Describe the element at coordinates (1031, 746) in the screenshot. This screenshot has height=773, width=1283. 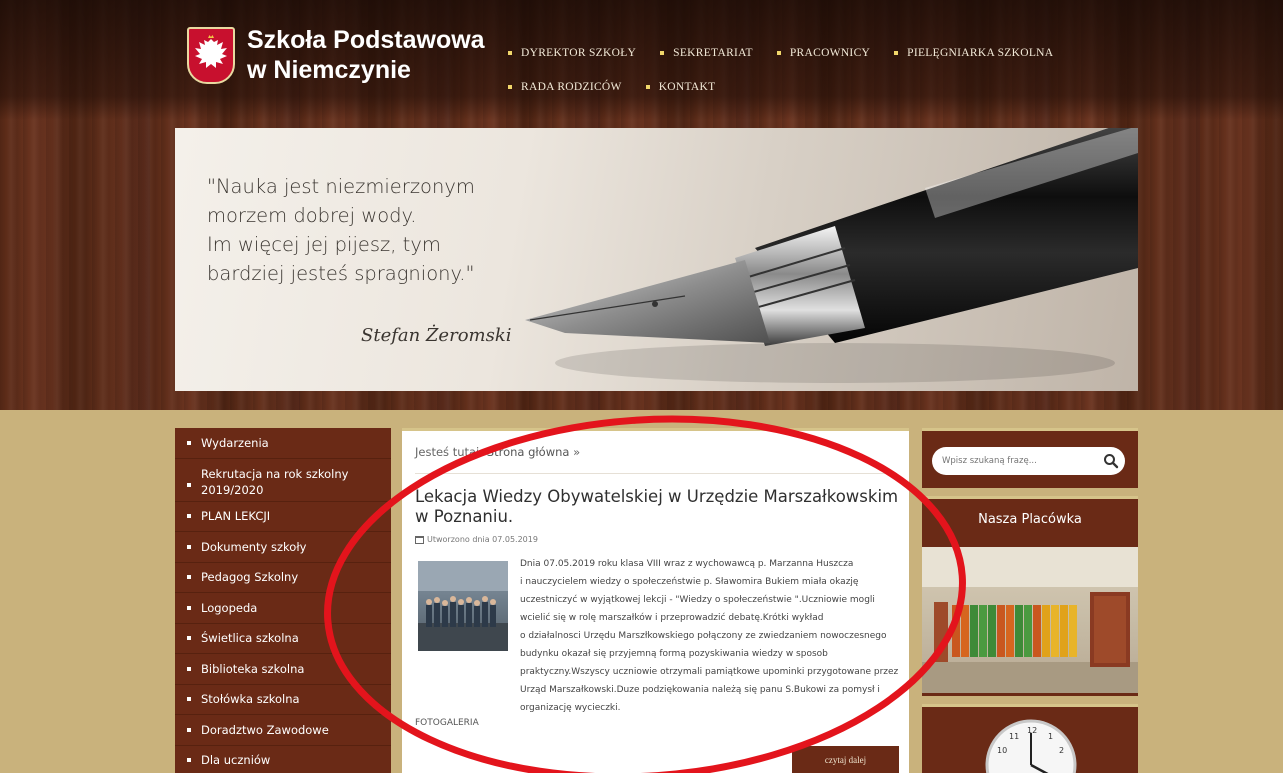
I see `analog-clock-icon: 12 11 1 10 2` at that location.